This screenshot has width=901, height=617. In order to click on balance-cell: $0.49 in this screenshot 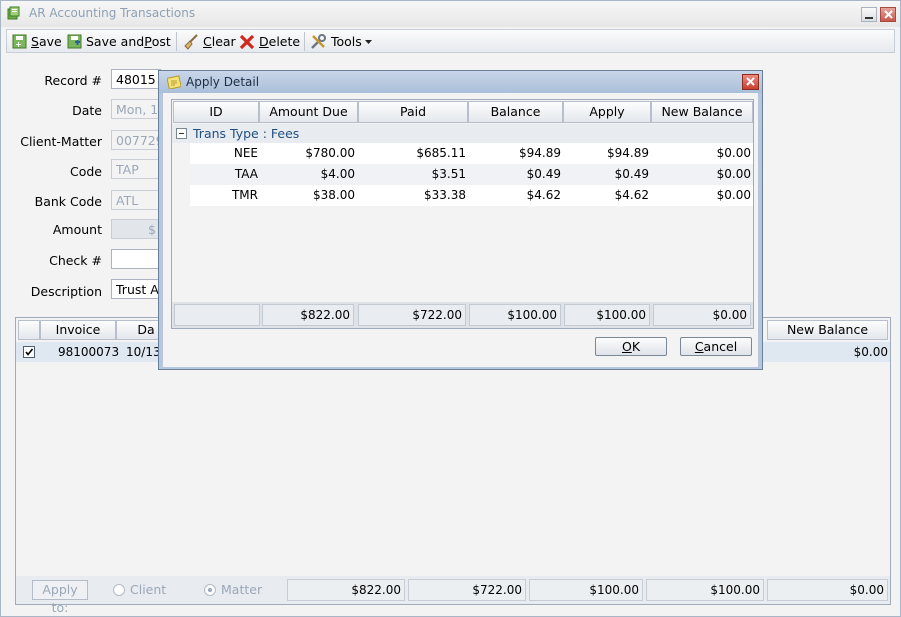, I will do `click(543, 174)`.